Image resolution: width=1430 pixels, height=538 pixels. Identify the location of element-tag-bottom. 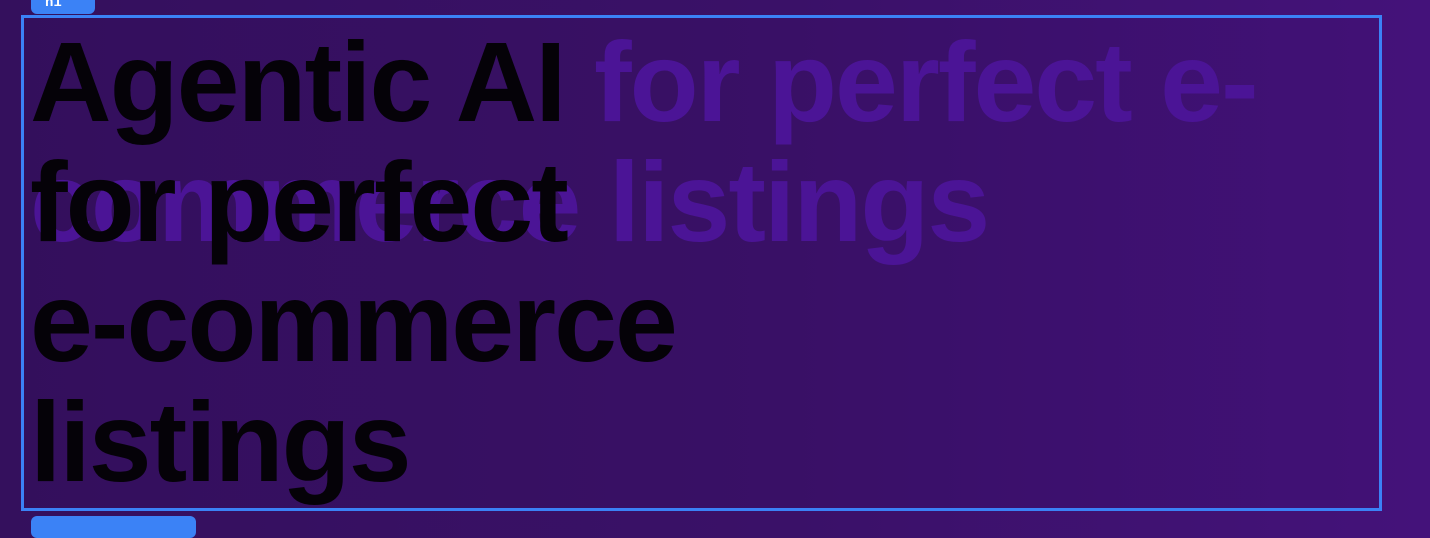
(113, 527).